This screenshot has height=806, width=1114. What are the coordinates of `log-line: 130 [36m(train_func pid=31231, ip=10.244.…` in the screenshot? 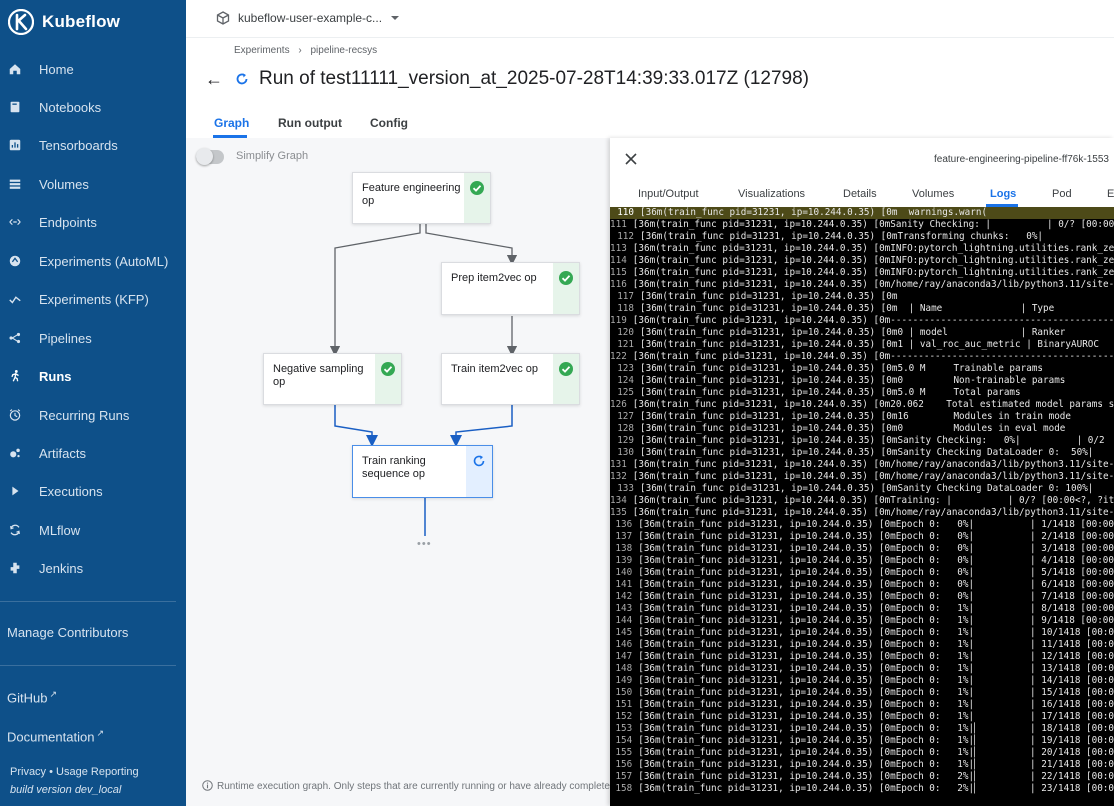 It's located at (862, 453).